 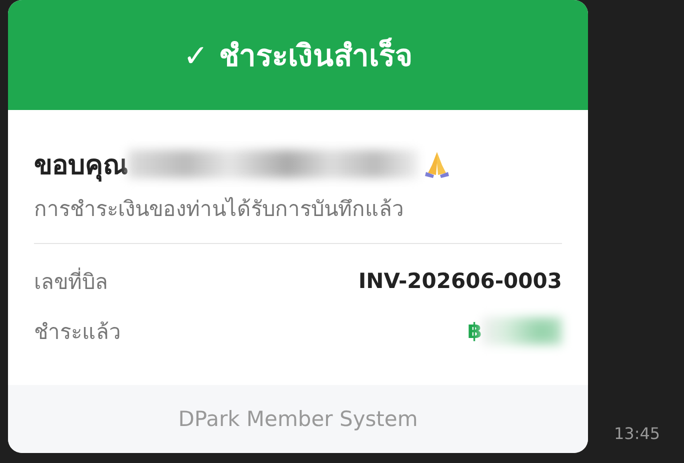 I want to click on card-title: ✓ ชำระเงินสำเร็จ, so click(x=298, y=56).